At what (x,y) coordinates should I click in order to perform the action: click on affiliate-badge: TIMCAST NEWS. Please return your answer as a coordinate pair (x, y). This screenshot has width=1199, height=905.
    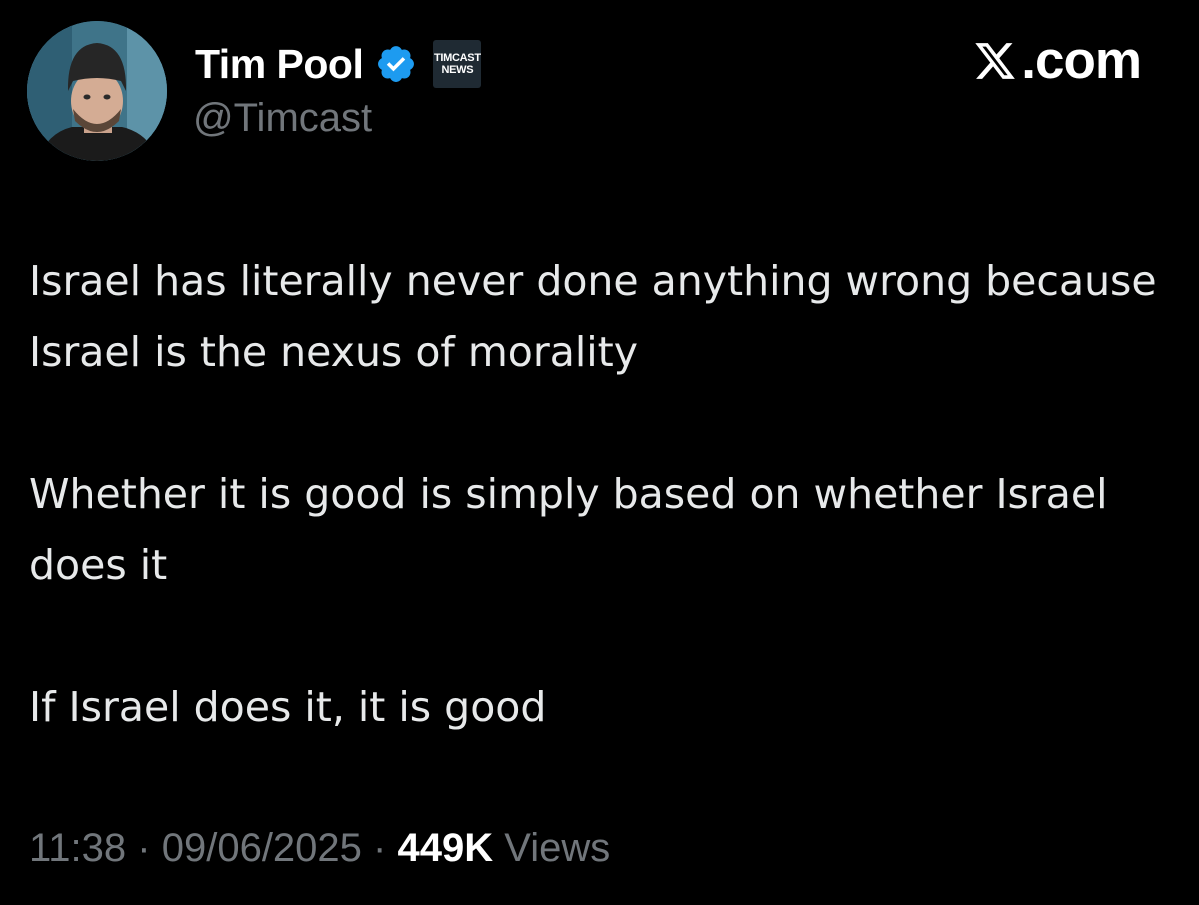
    Looking at the image, I should click on (457, 64).